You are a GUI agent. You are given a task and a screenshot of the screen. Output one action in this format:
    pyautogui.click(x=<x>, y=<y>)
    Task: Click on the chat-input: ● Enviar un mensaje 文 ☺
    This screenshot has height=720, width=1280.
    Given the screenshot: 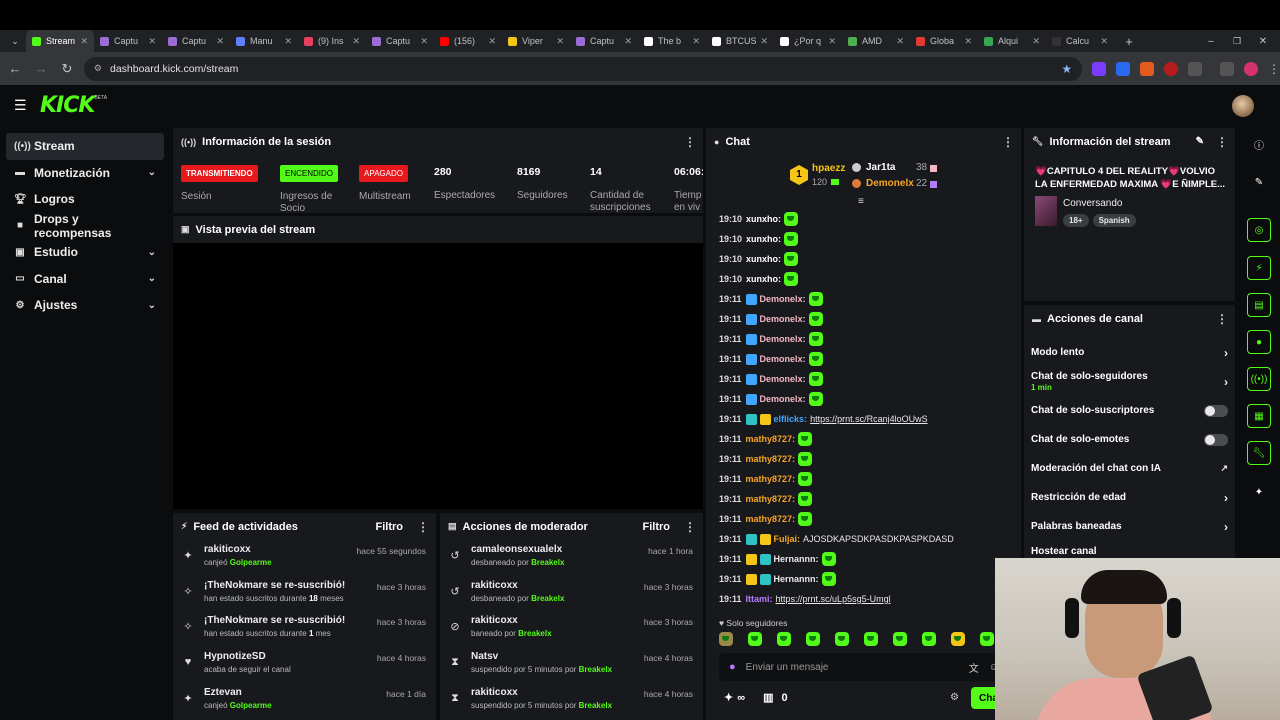 What is the action you would take?
    pyautogui.click(x=864, y=667)
    